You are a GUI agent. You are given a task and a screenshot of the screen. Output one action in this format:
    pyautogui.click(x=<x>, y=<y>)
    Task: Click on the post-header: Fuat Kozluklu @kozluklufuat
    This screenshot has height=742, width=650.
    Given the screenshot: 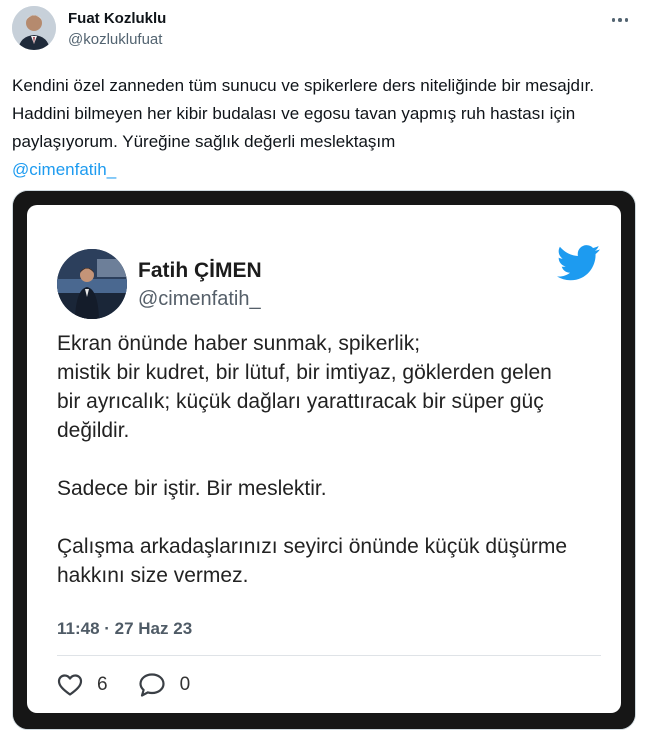 What is the action you would take?
    pyautogui.click(x=325, y=29)
    